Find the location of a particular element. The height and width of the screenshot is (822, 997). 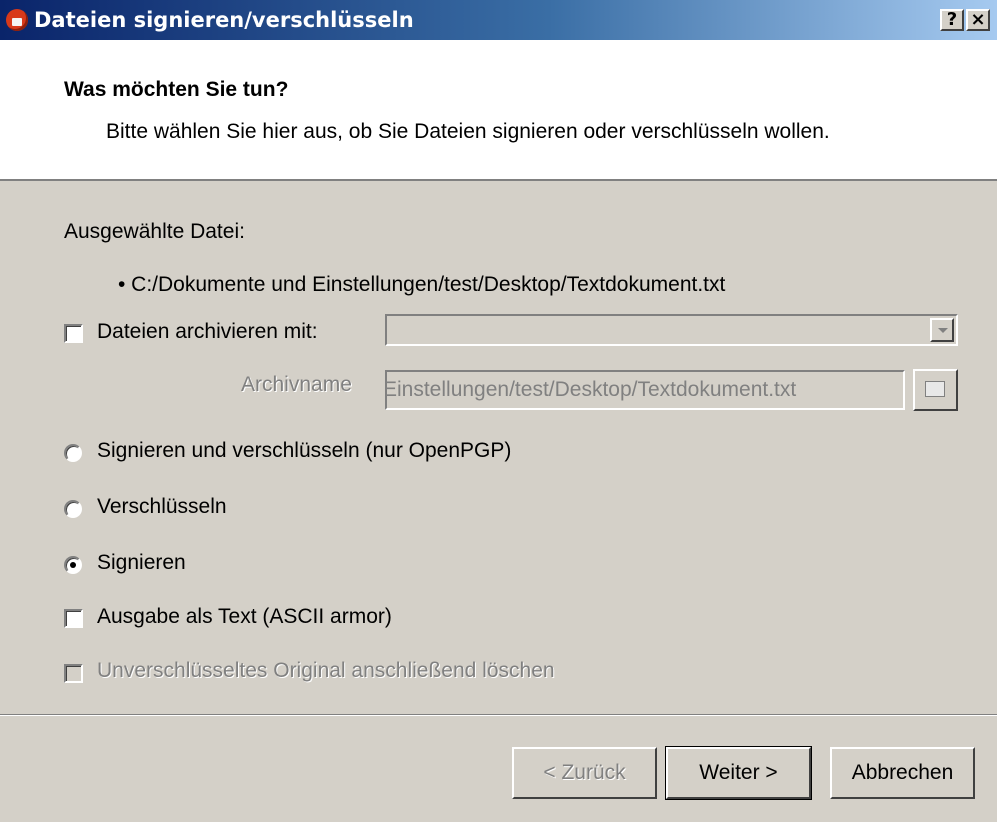

help-button: ? is located at coordinates (952, 20).